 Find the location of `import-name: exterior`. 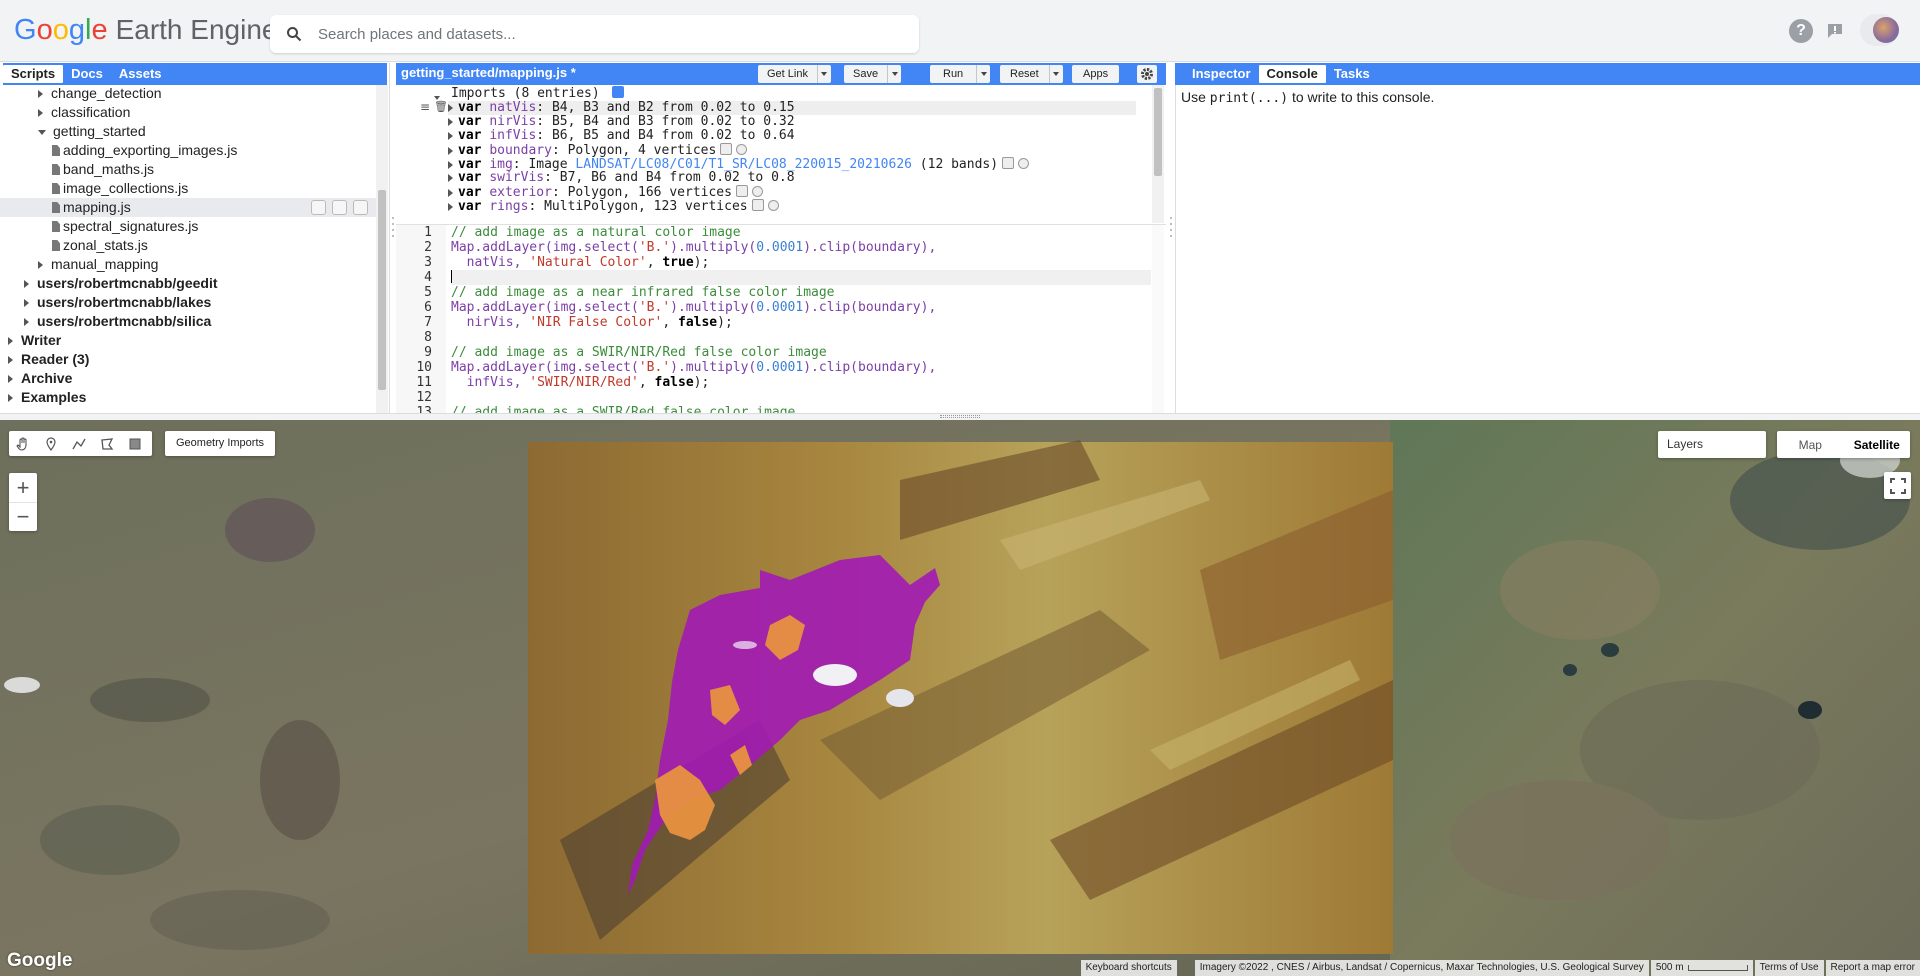

import-name: exterior is located at coordinates (520, 192).